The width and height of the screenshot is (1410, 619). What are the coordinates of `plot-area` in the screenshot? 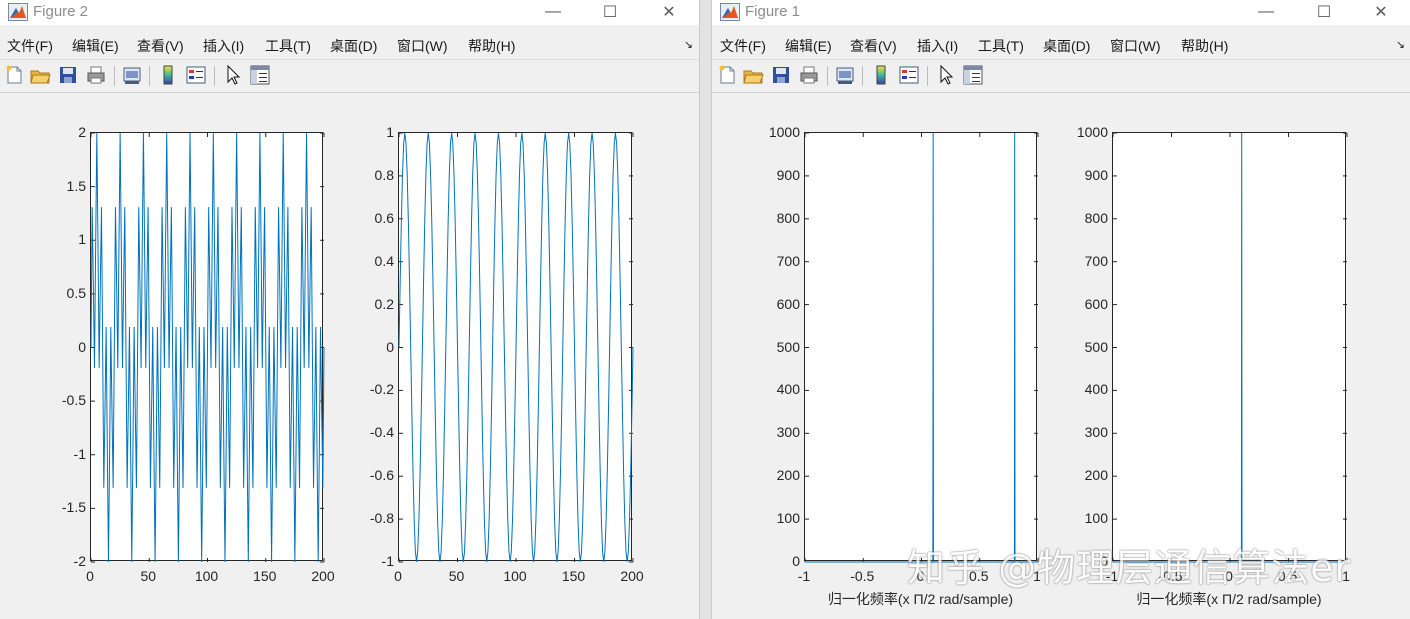 It's located at (921, 347).